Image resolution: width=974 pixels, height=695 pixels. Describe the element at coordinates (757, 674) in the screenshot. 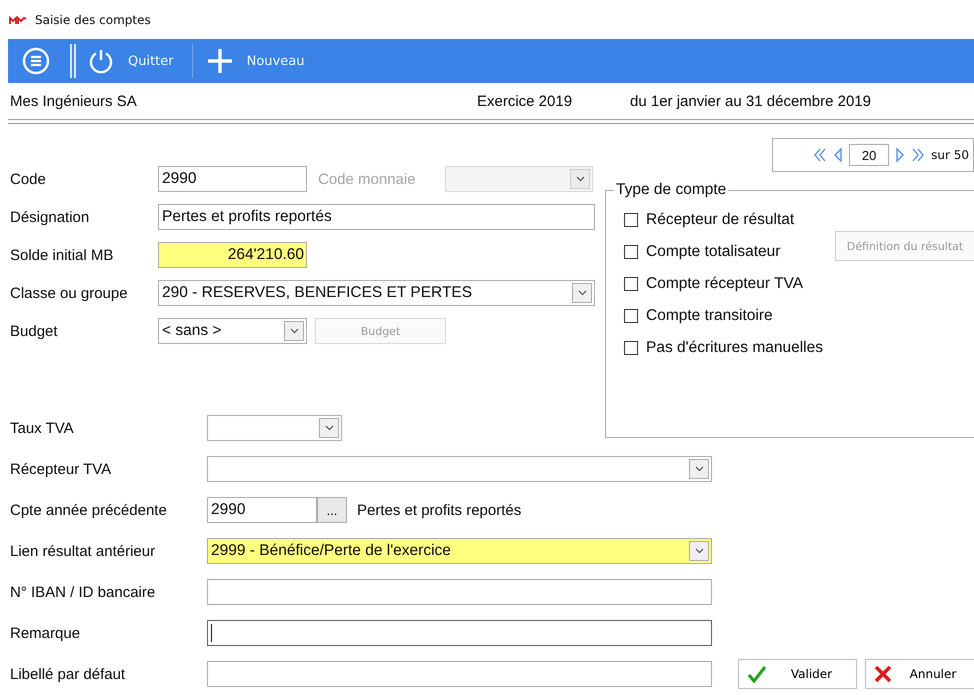

I see `checkmark-icon` at that location.